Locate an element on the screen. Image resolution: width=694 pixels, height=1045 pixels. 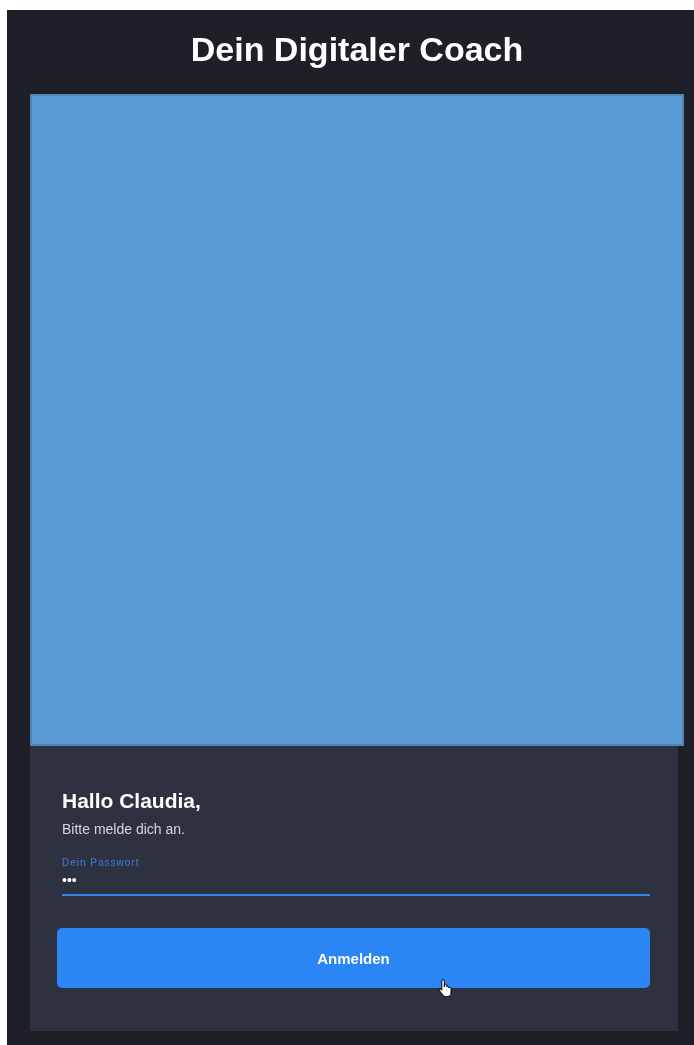
subtitle: Bitte melde dich an. is located at coordinates (124, 829).